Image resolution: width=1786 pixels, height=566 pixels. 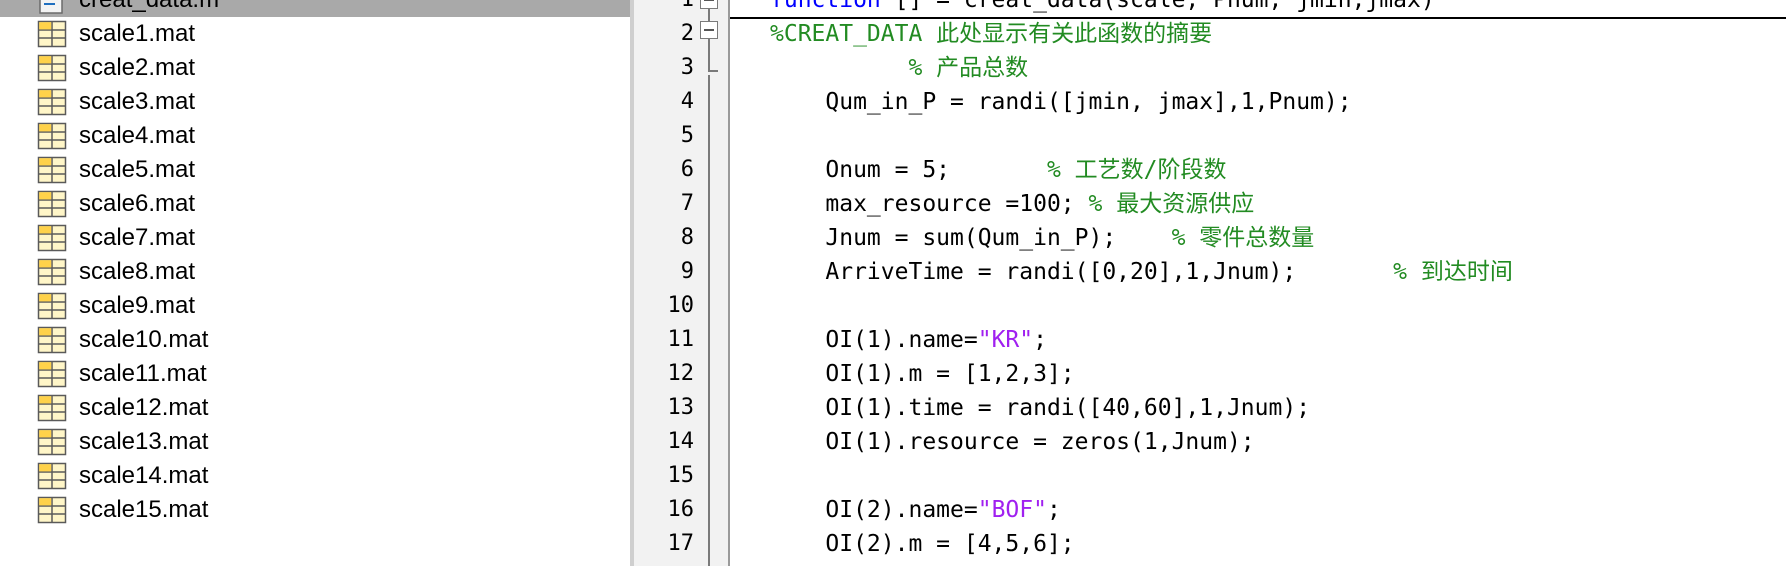 I want to click on code-text: Jnum = sum(Qum_in_P);, so click(x=971, y=238).